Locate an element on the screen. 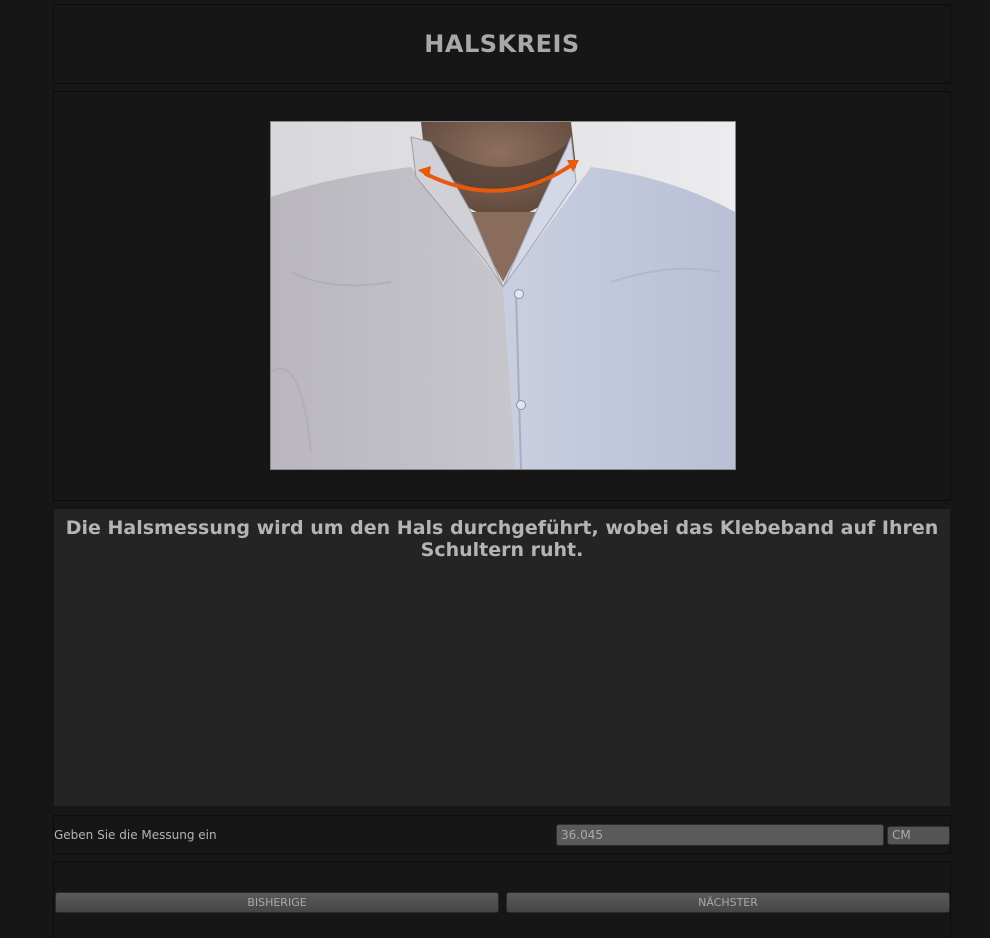 This screenshot has width=990, height=938. measurement-label: Geben Sie die Messung ein is located at coordinates (135, 835).